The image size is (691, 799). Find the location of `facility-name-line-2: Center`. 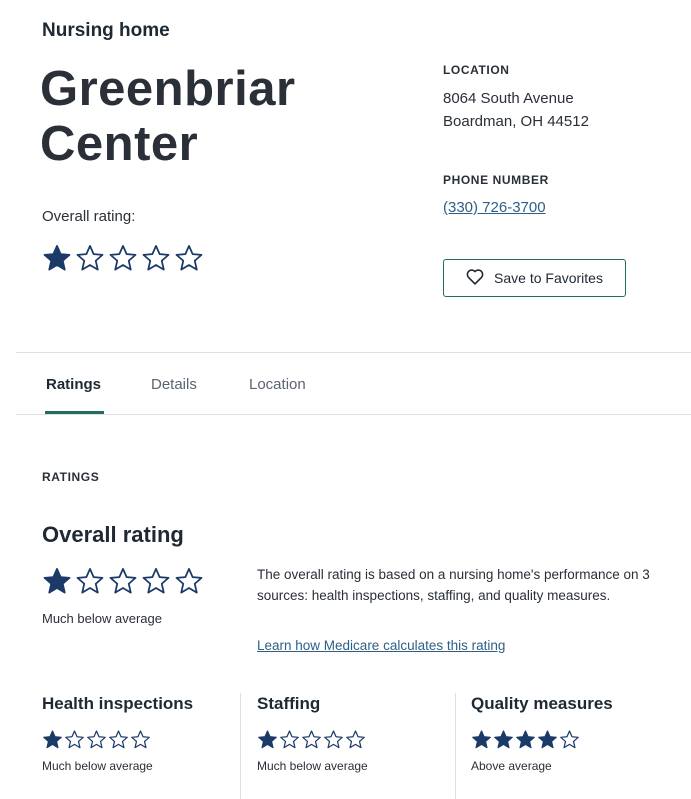

facility-name-line-2: Center is located at coordinates (119, 144).